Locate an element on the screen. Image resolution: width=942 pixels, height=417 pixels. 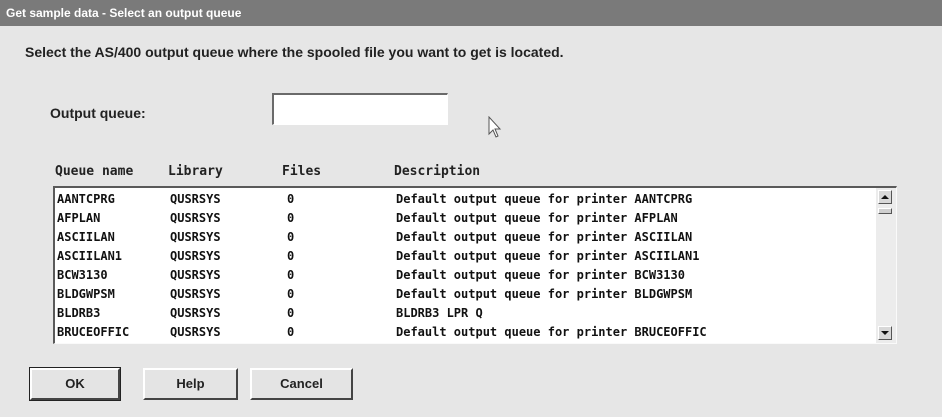
scroll-down-button is located at coordinates (885, 333).